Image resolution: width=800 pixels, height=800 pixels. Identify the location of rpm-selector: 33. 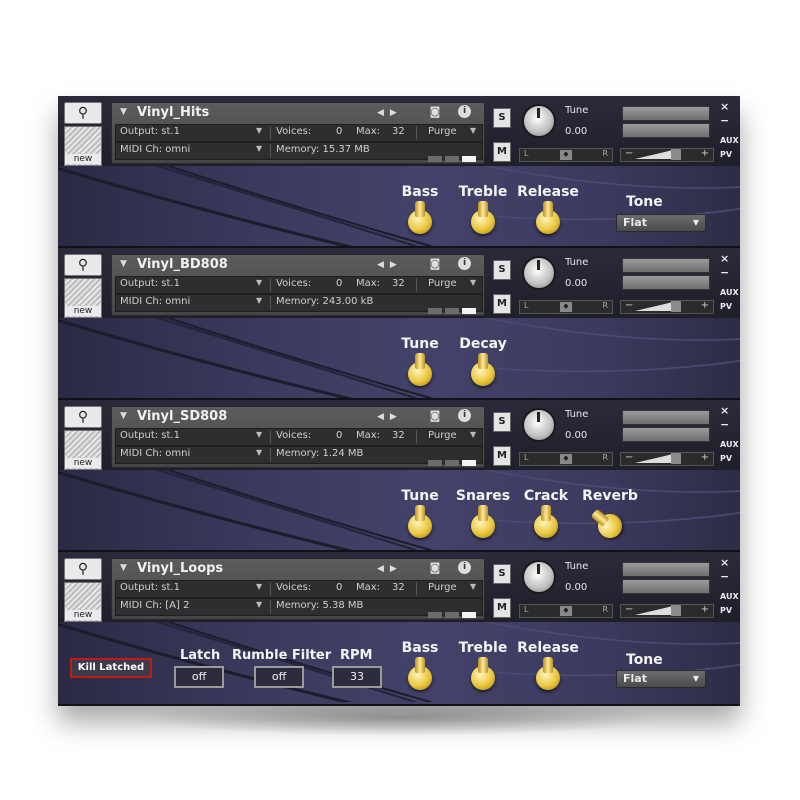
(357, 677).